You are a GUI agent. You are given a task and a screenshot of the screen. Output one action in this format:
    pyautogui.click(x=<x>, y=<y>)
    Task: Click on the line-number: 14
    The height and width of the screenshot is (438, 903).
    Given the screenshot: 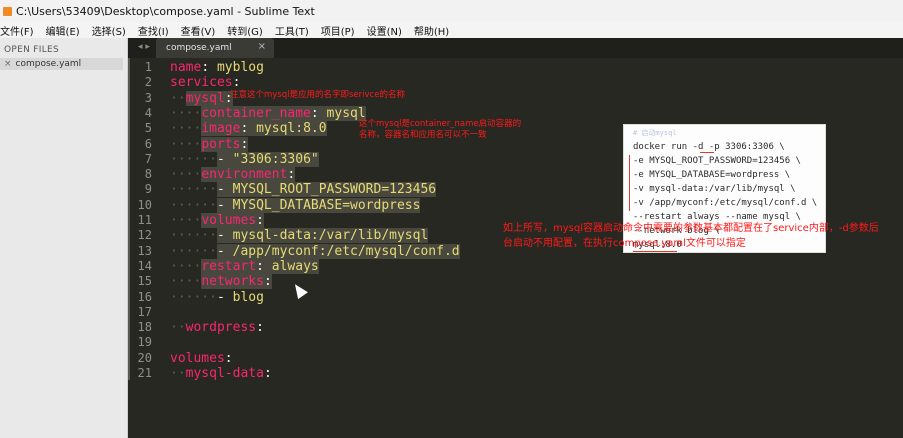 What is the action you would take?
    pyautogui.click(x=144, y=265)
    